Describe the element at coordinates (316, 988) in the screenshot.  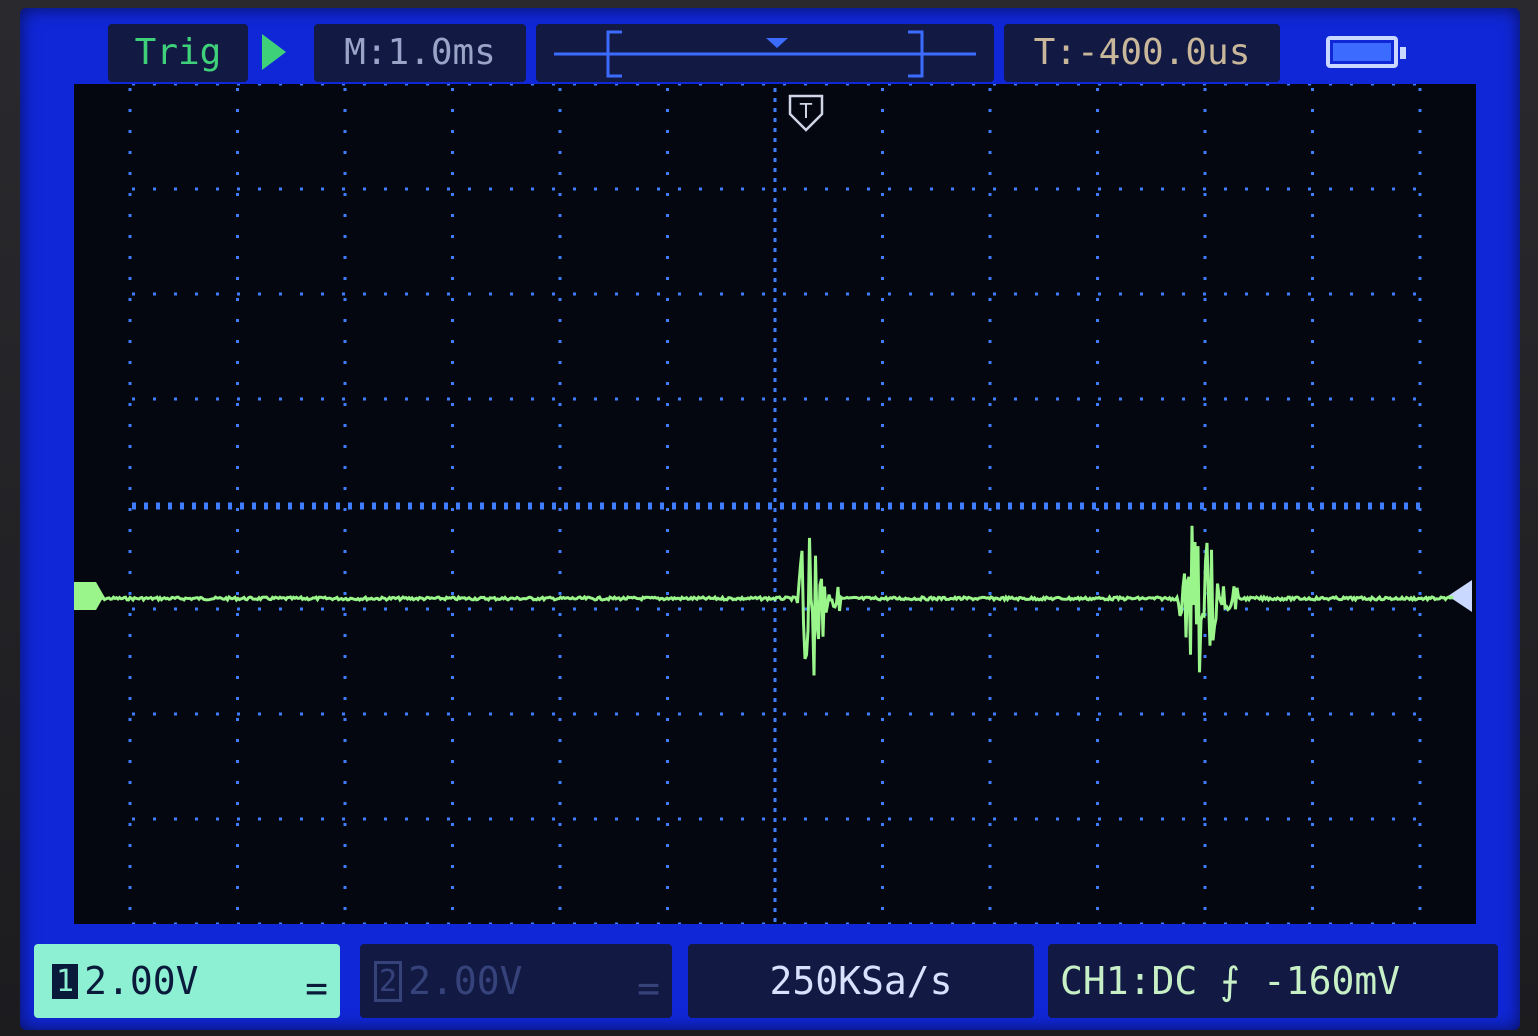
I see `channel-1-coupling-icon: =` at that location.